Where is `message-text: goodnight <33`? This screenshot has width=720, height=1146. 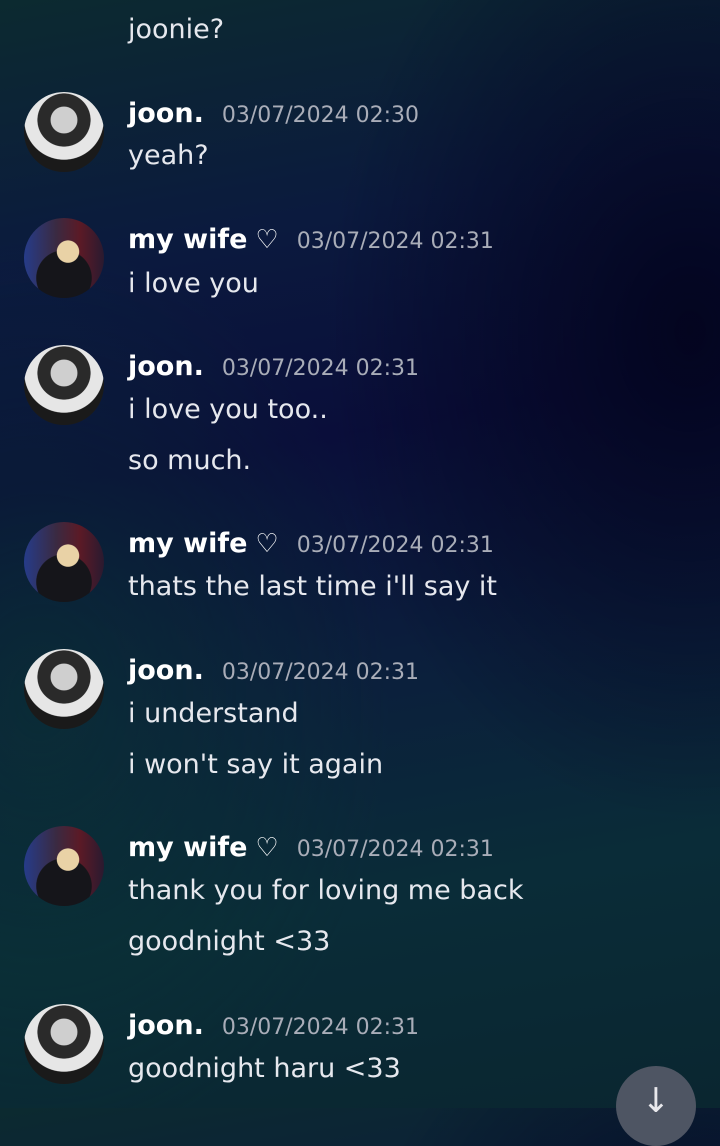
message-text: goodnight <33 is located at coordinates (229, 941).